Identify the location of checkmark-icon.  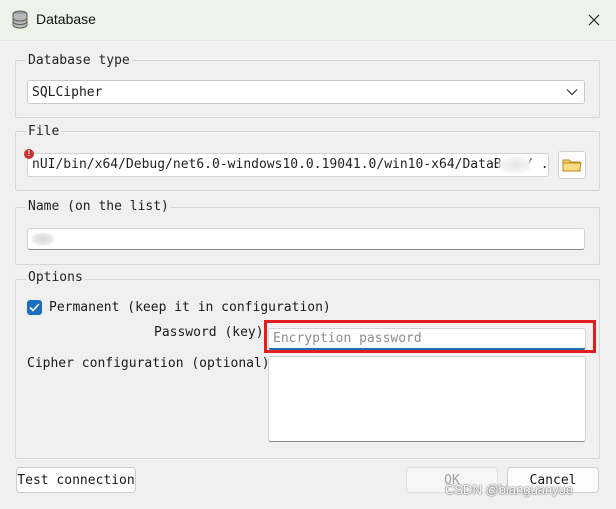
(34, 307).